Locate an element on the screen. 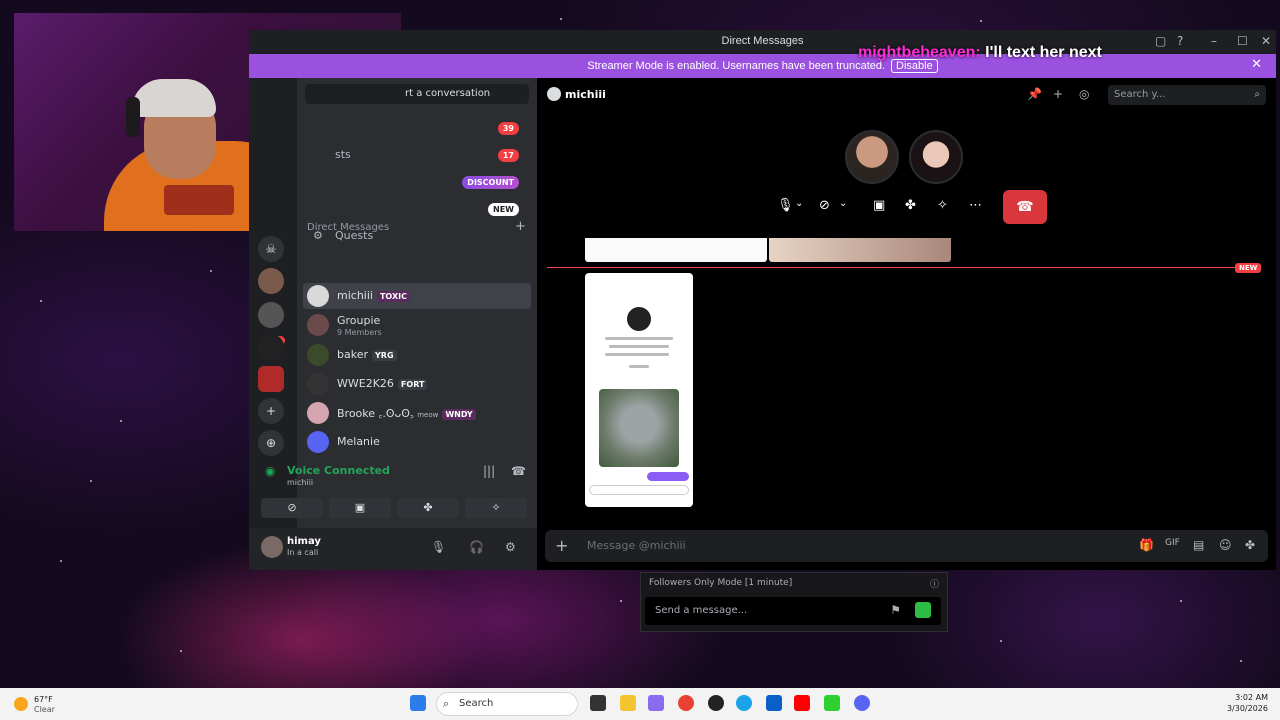  close-banner-icon: ✕ is located at coordinates (1256, 64).